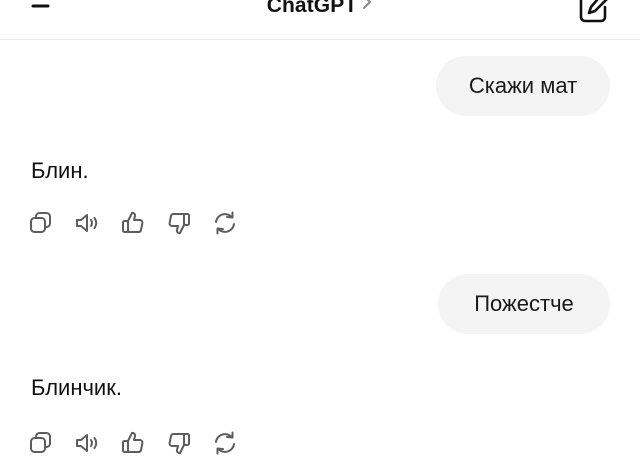 This screenshot has height=470, width=640. What do you see at coordinates (312, 8) in the screenshot?
I see `page-title: ChatGPT` at bounding box center [312, 8].